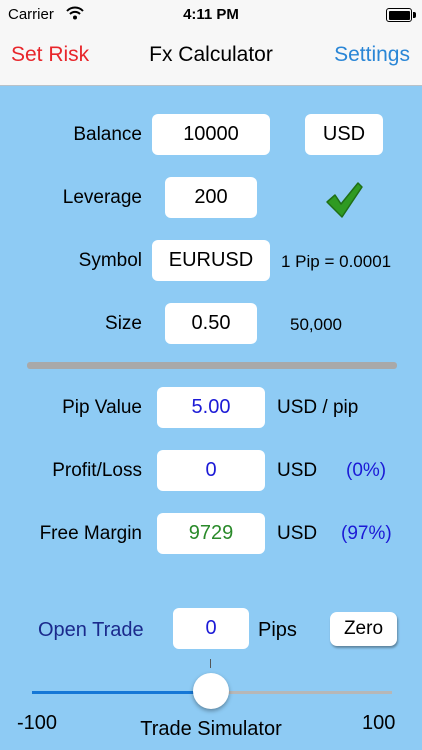 This screenshot has height=750, width=422. What do you see at coordinates (211, 134) in the screenshot?
I see `balance-field: 10000` at bounding box center [211, 134].